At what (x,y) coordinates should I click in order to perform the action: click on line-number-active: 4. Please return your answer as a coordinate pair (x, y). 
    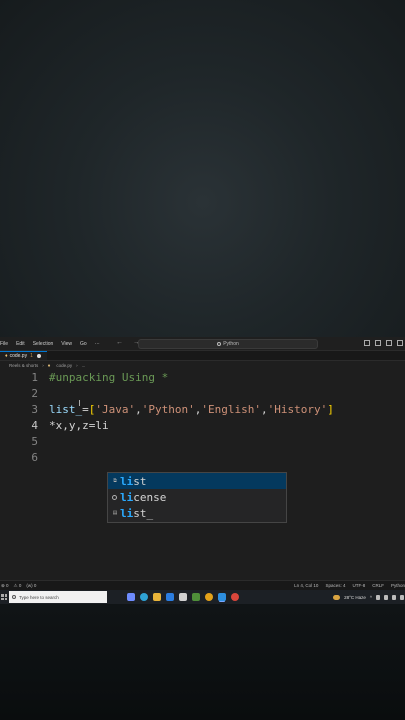
    Looking at the image, I should click on (34, 425).